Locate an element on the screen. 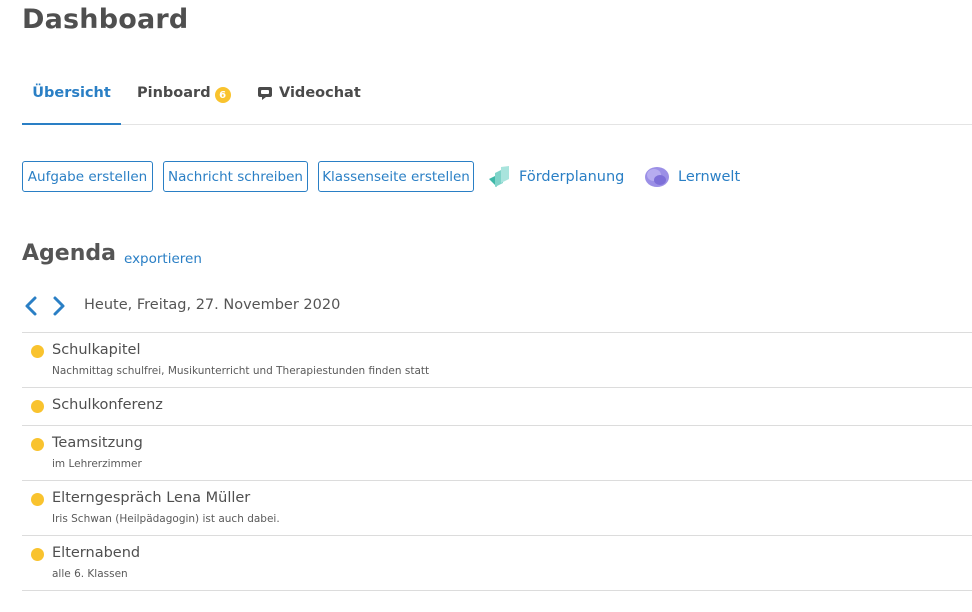 The height and width of the screenshot is (612, 972). agenda-item-subtitle: alle 6. Klassen is located at coordinates (90, 574).